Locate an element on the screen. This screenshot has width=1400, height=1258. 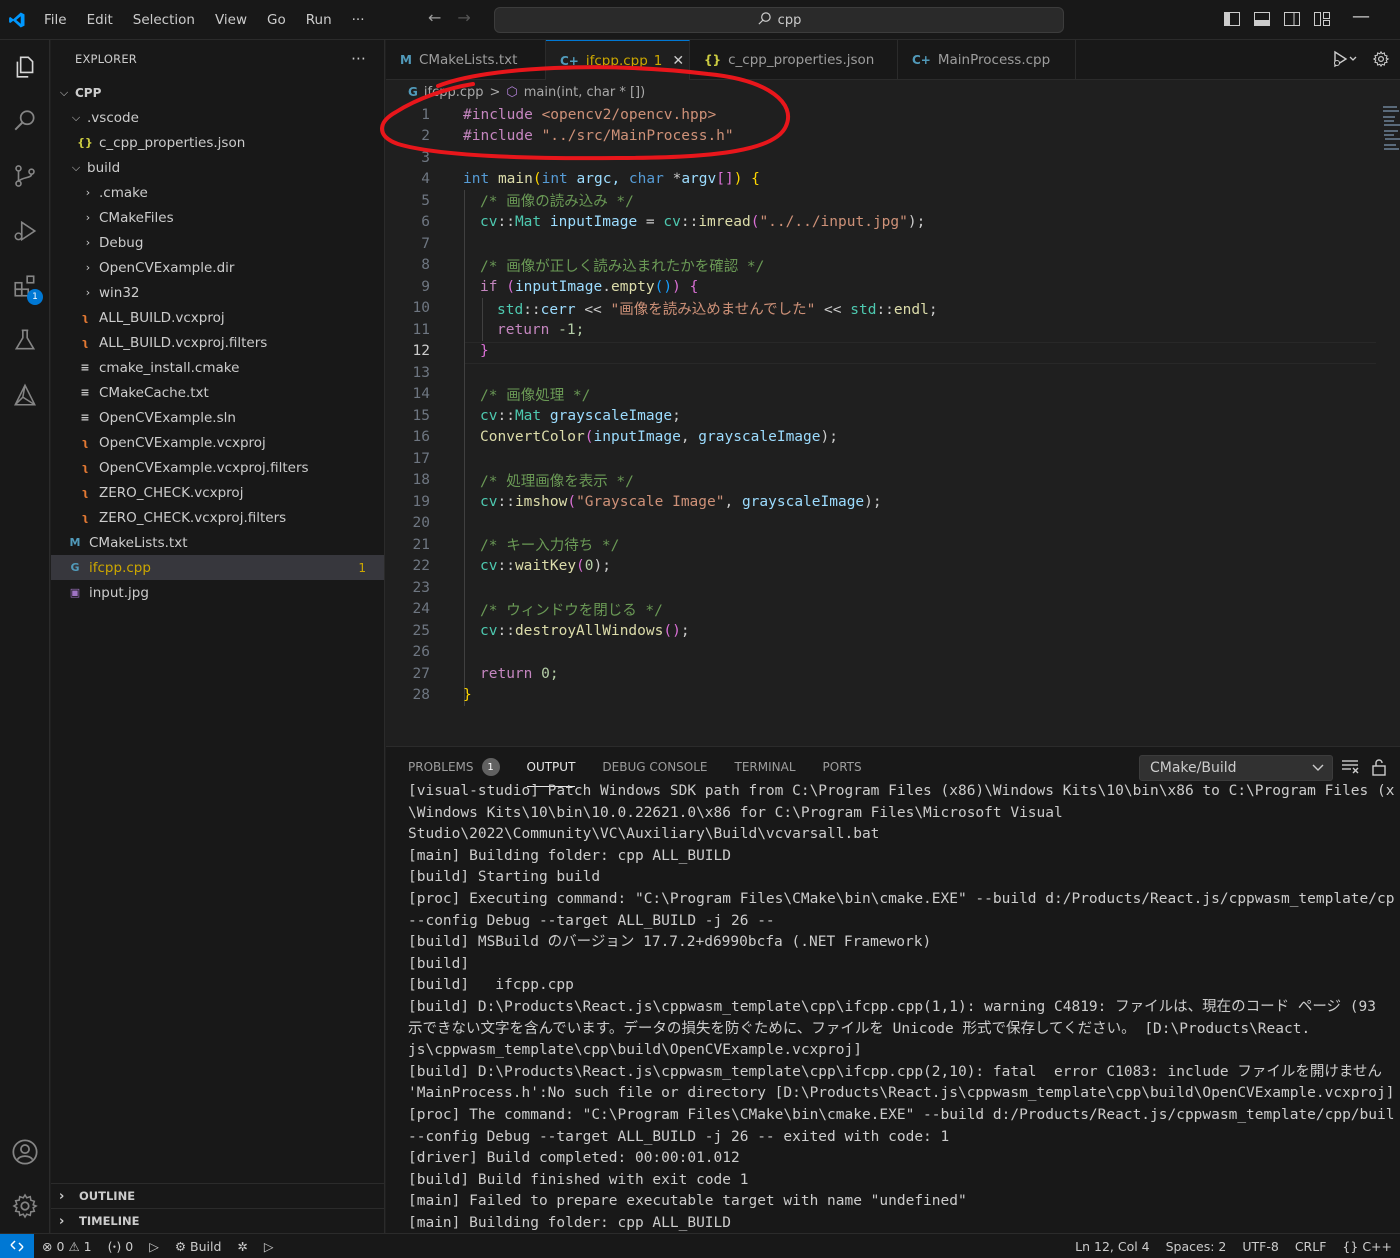
settings-gear-icon is located at coordinates (25, 1206).